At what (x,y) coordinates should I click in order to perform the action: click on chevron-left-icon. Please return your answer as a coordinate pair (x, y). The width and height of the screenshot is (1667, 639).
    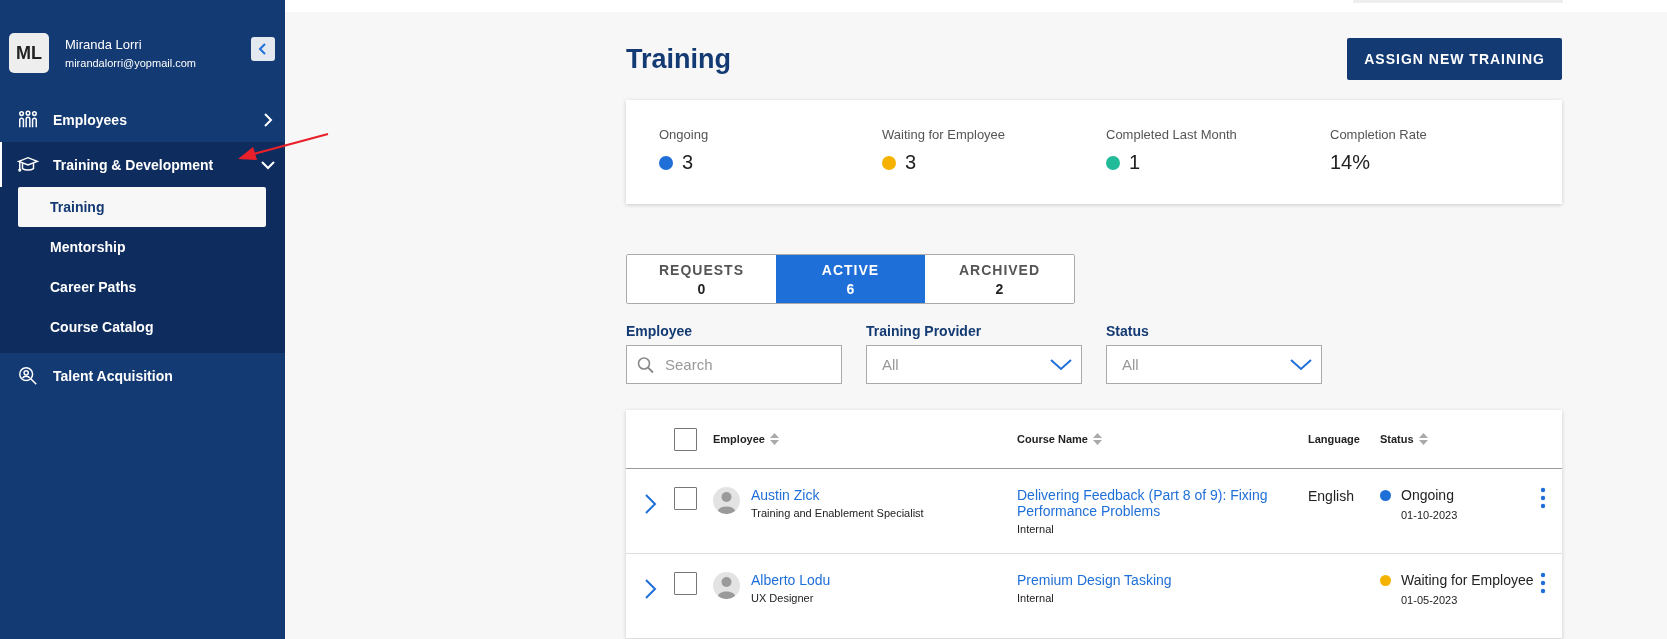
    Looking at the image, I should click on (263, 49).